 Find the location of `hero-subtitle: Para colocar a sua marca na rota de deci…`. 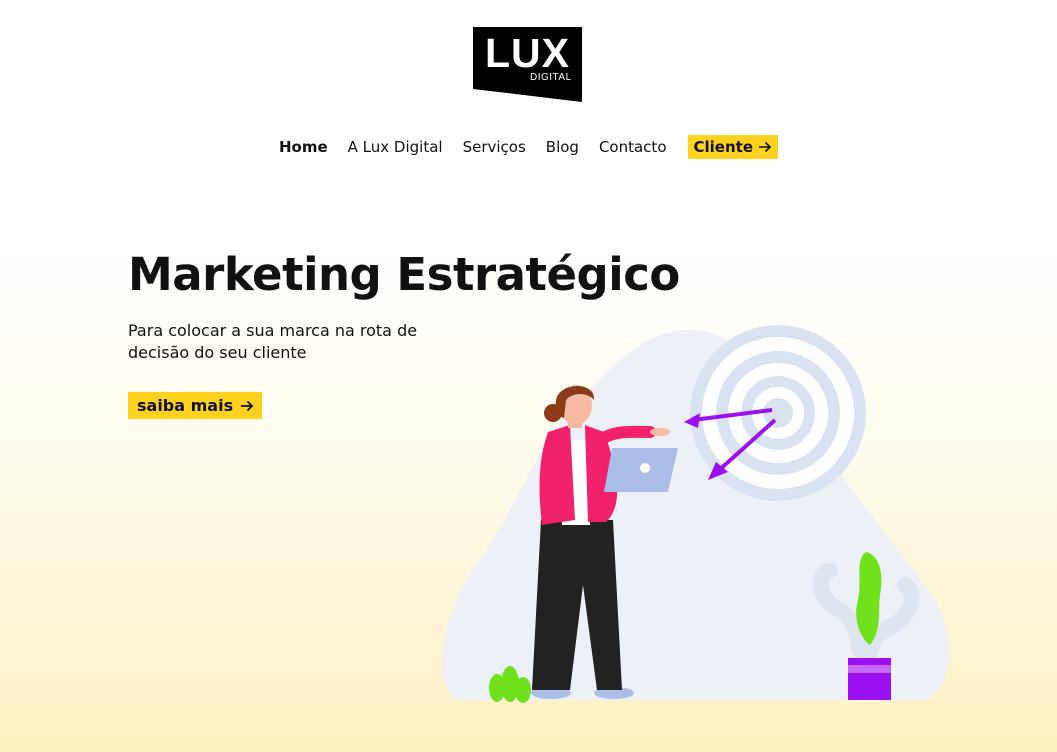

hero-subtitle: Para colocar a sua marca na rota de deci… is located at coordinates (273, 341).